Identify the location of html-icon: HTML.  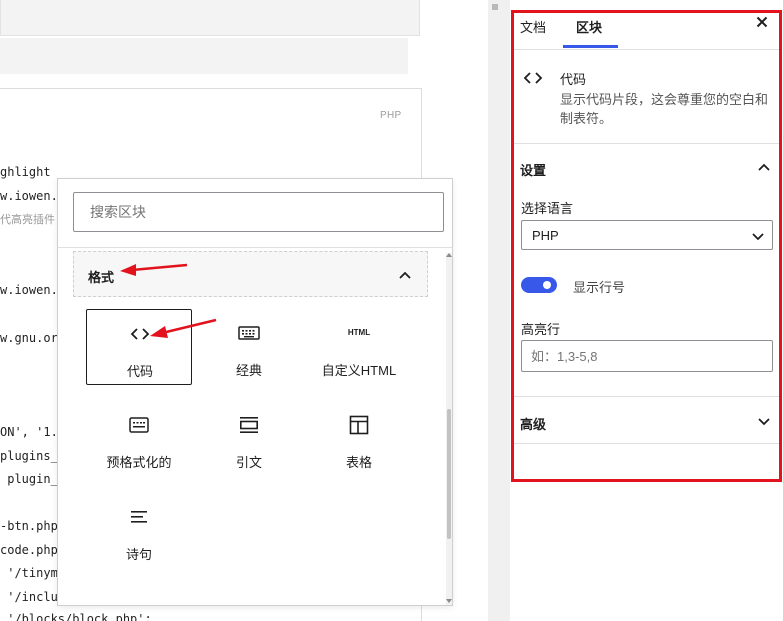
(359, 332).